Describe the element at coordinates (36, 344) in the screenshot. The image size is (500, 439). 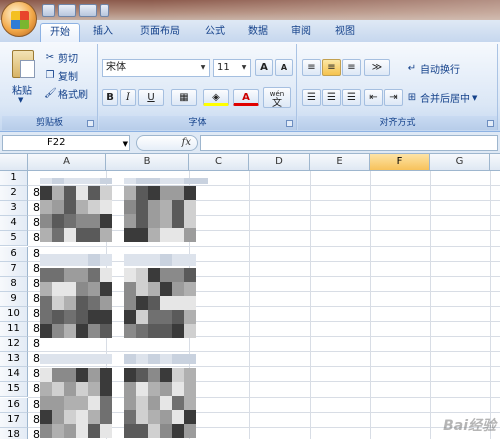
I see `cell-a12: 8` at that location.